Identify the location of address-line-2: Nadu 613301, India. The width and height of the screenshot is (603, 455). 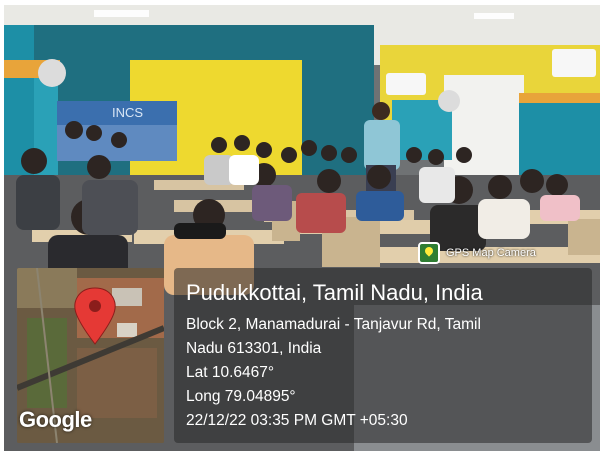
(254, 348).